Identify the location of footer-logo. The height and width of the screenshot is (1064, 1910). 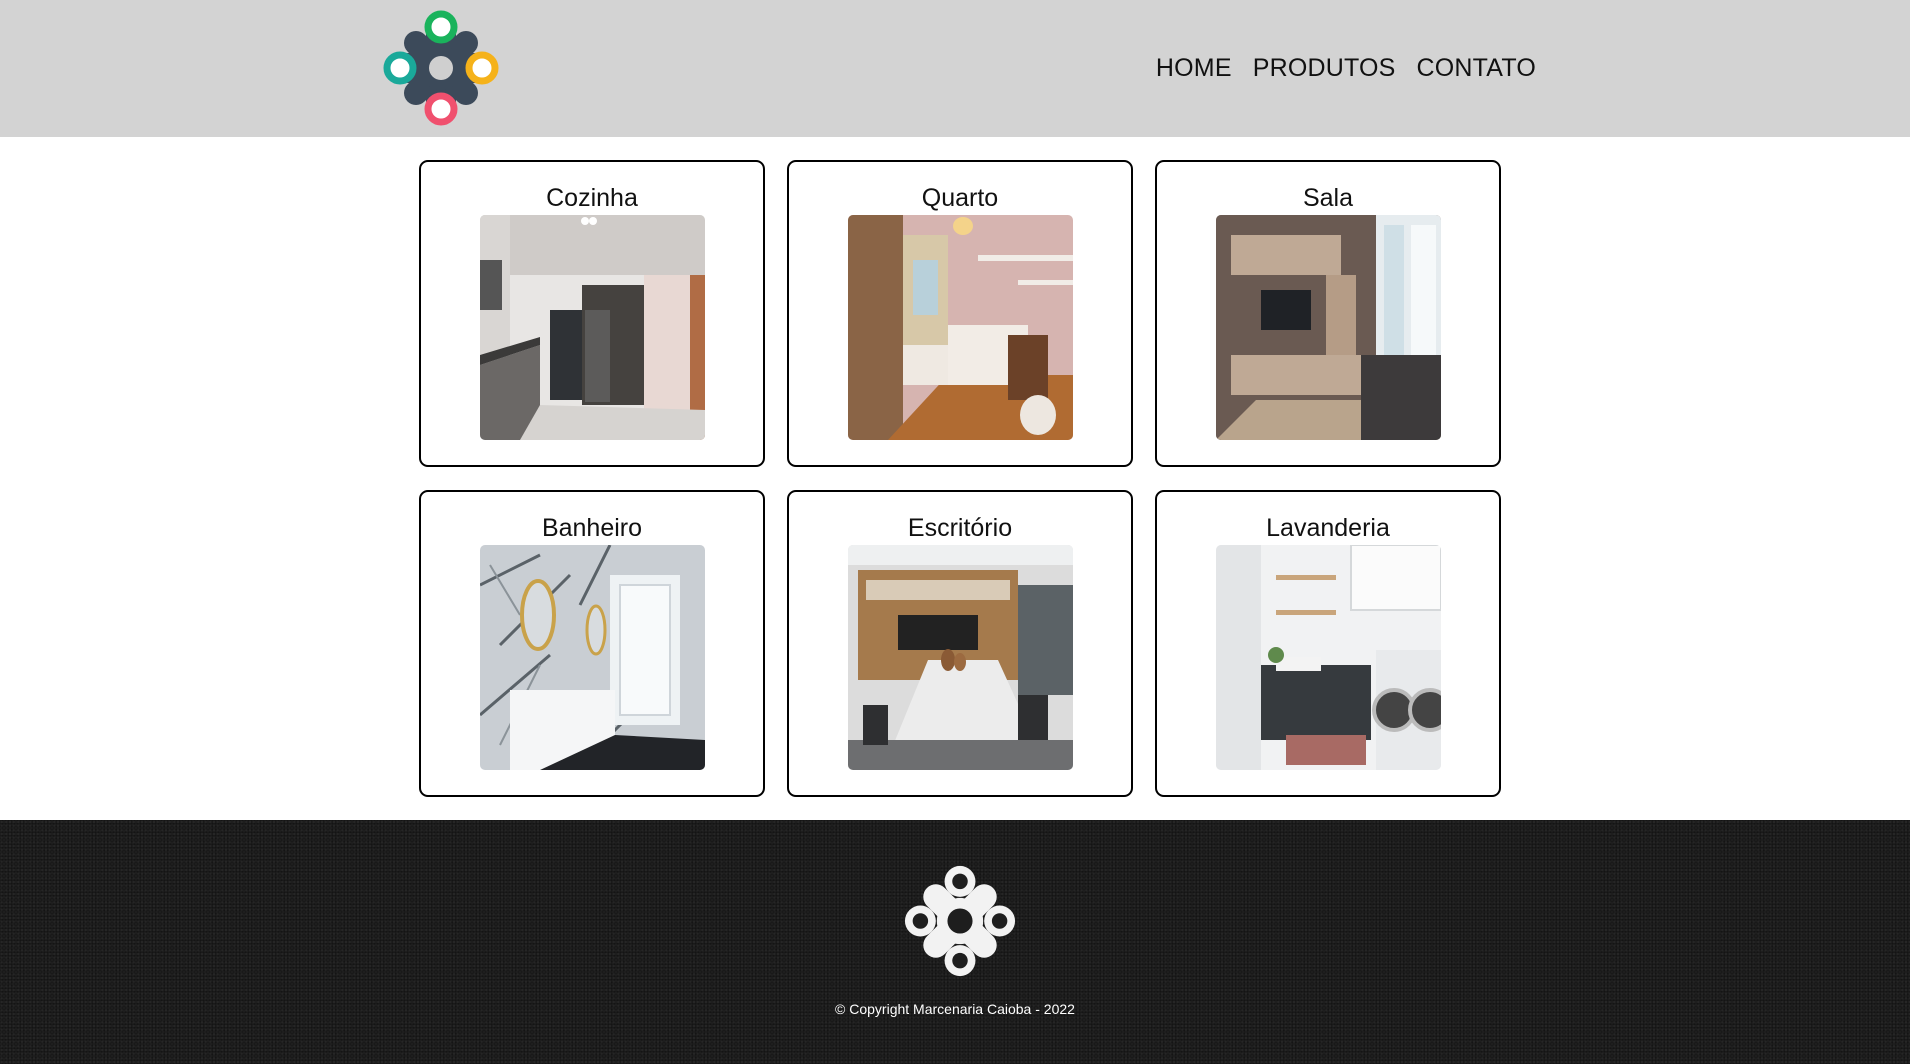
(960, 921).